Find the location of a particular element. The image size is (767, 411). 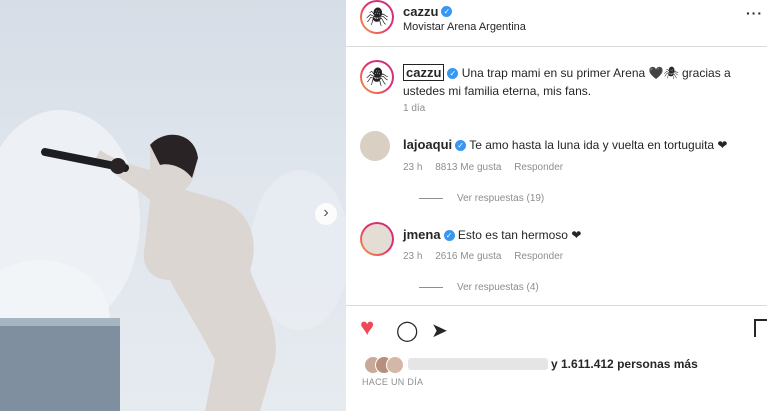

caption-username: cazzu is located at coordinates (424, 72).